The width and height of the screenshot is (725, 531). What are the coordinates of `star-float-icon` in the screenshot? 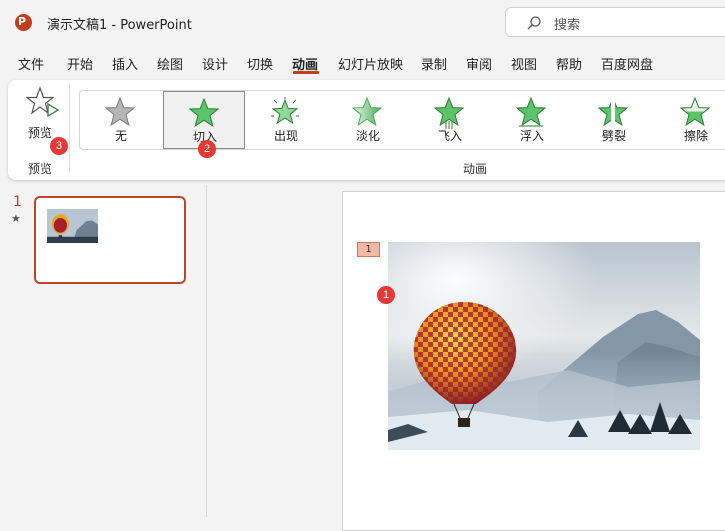 It's located at (531, 112).